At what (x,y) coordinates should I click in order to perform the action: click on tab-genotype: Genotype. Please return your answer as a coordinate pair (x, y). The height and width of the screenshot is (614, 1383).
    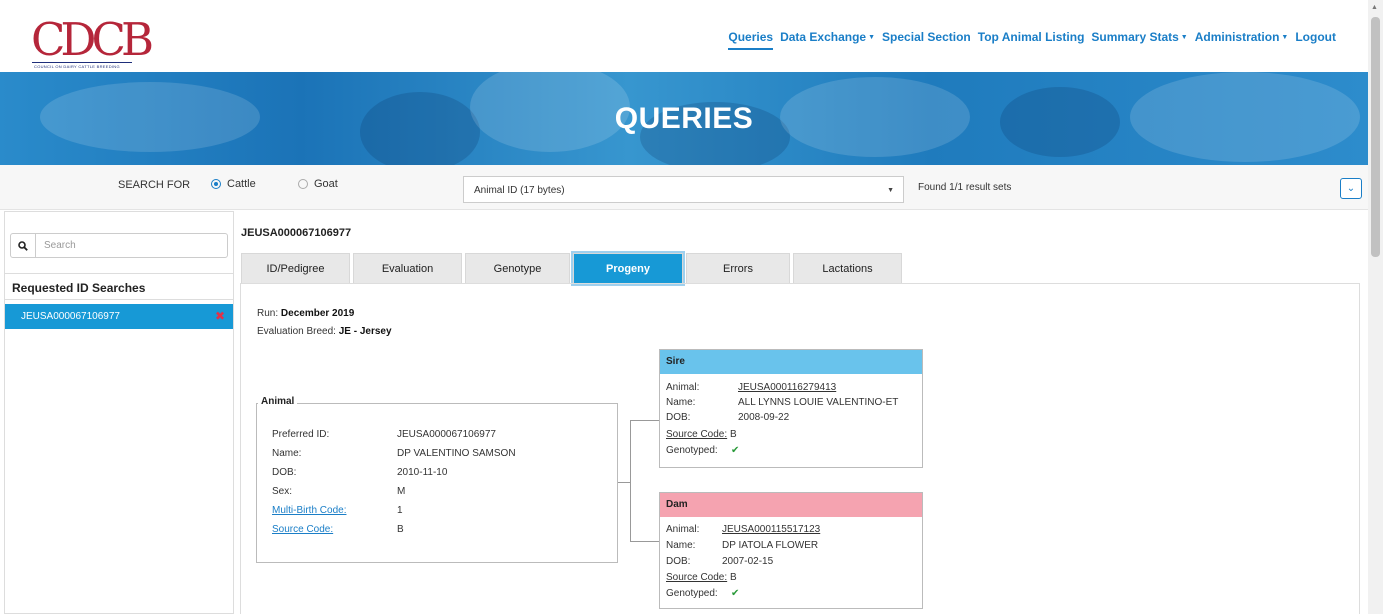
    Looking at the image, I should click on (517, 268).